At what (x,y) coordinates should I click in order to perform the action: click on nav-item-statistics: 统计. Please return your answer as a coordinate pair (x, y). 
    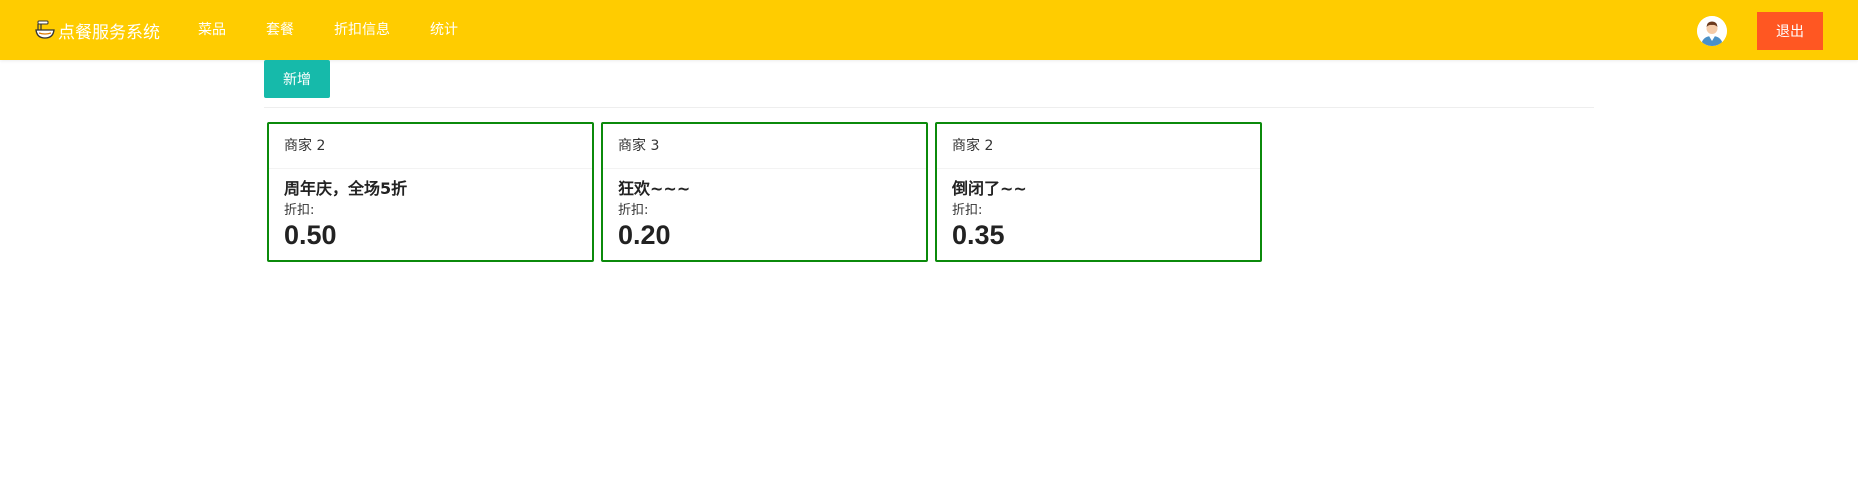
    Looking at the image, I should click on (444, 30).